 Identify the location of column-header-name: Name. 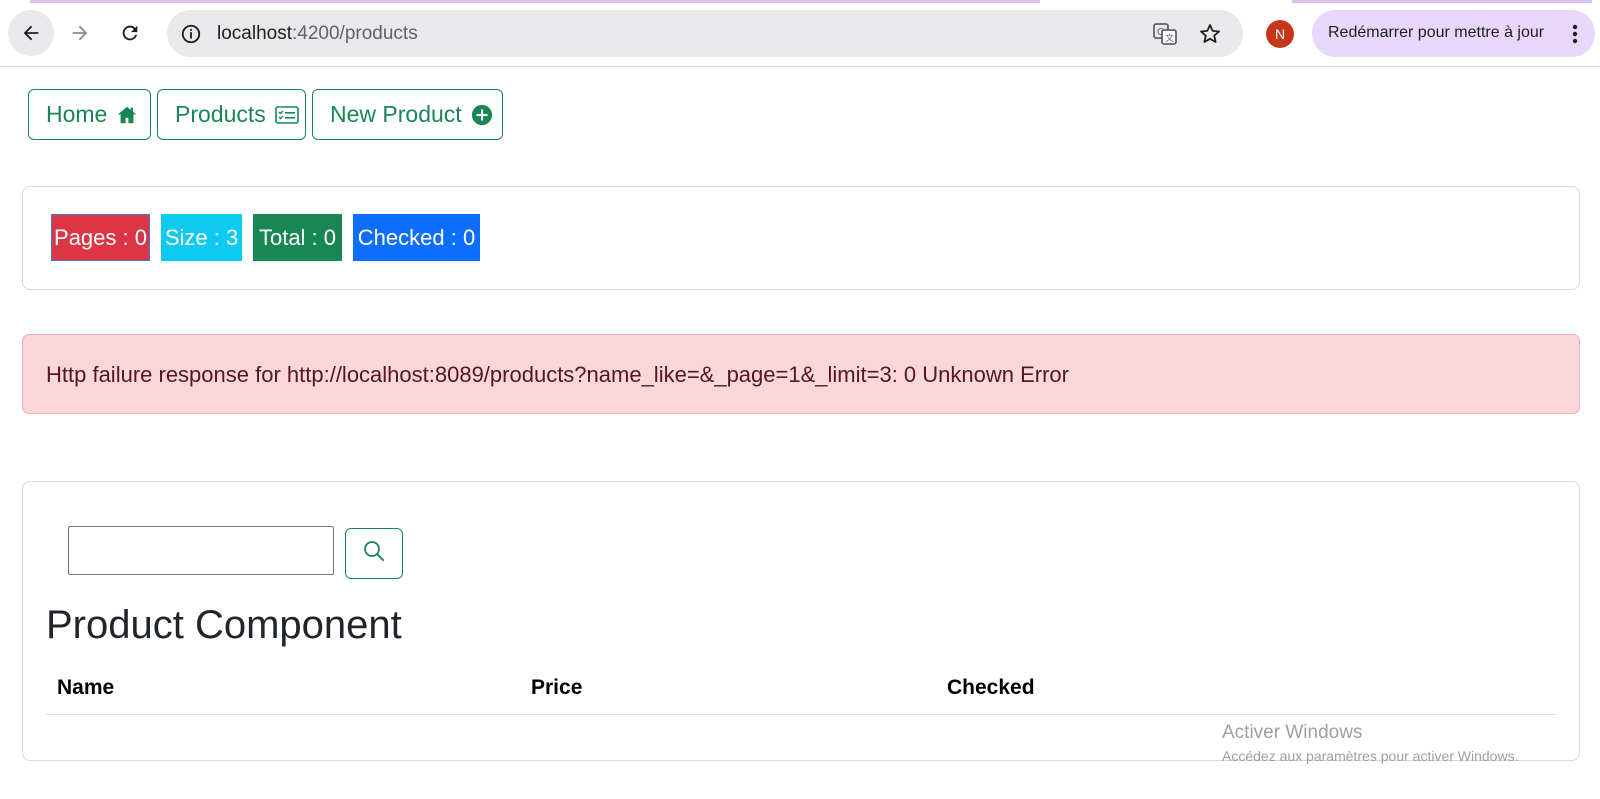
(86, 687).